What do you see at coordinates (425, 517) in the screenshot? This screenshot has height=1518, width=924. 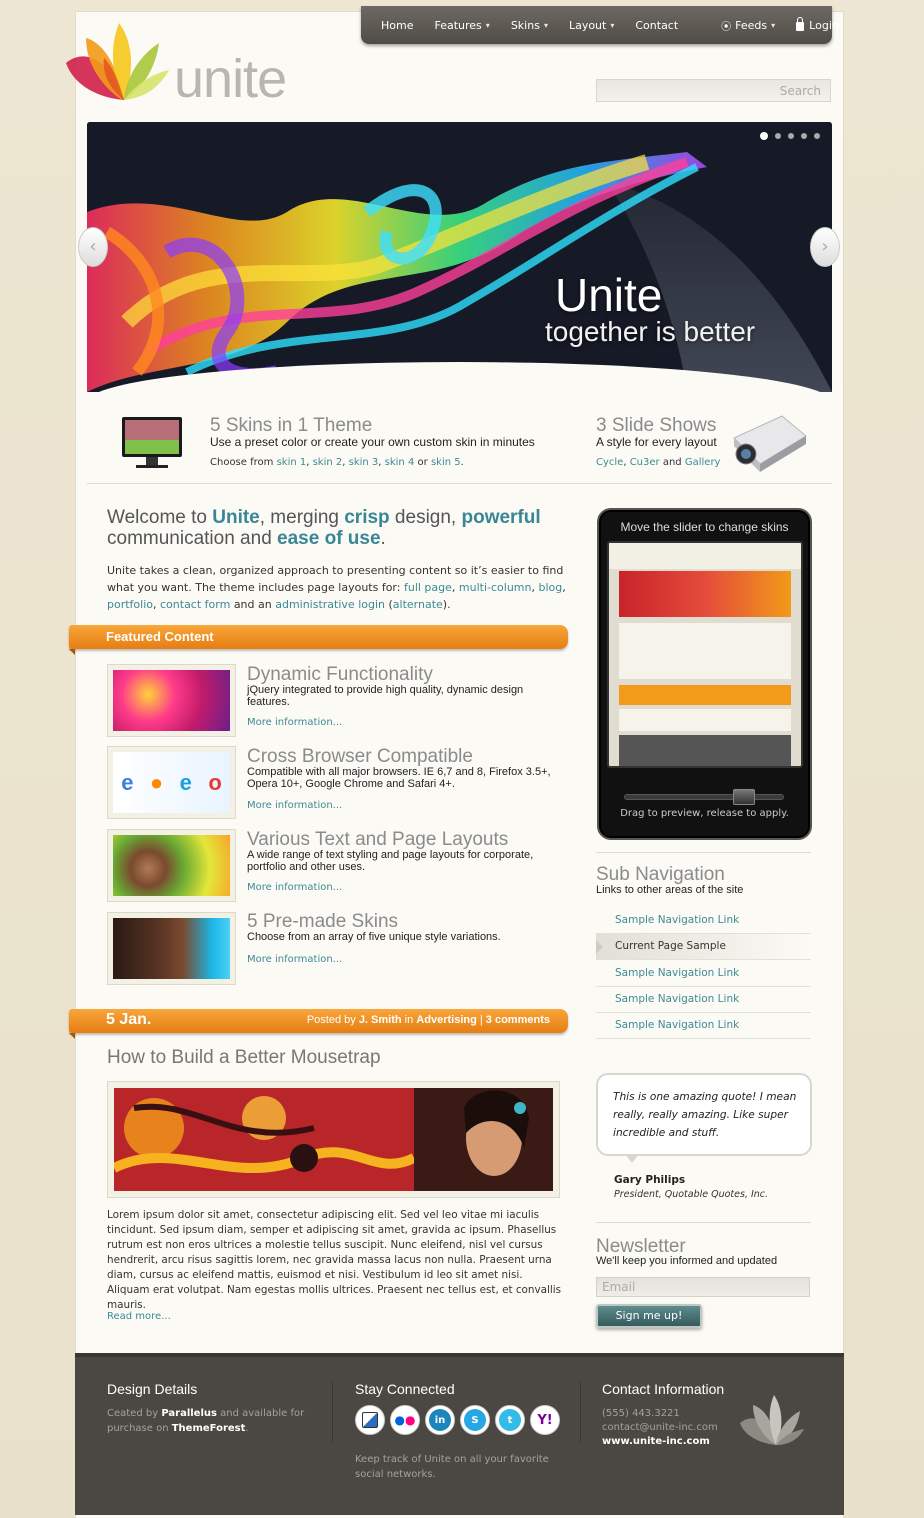 I see `welcome-text: design,` at bounding box center [425, 517].